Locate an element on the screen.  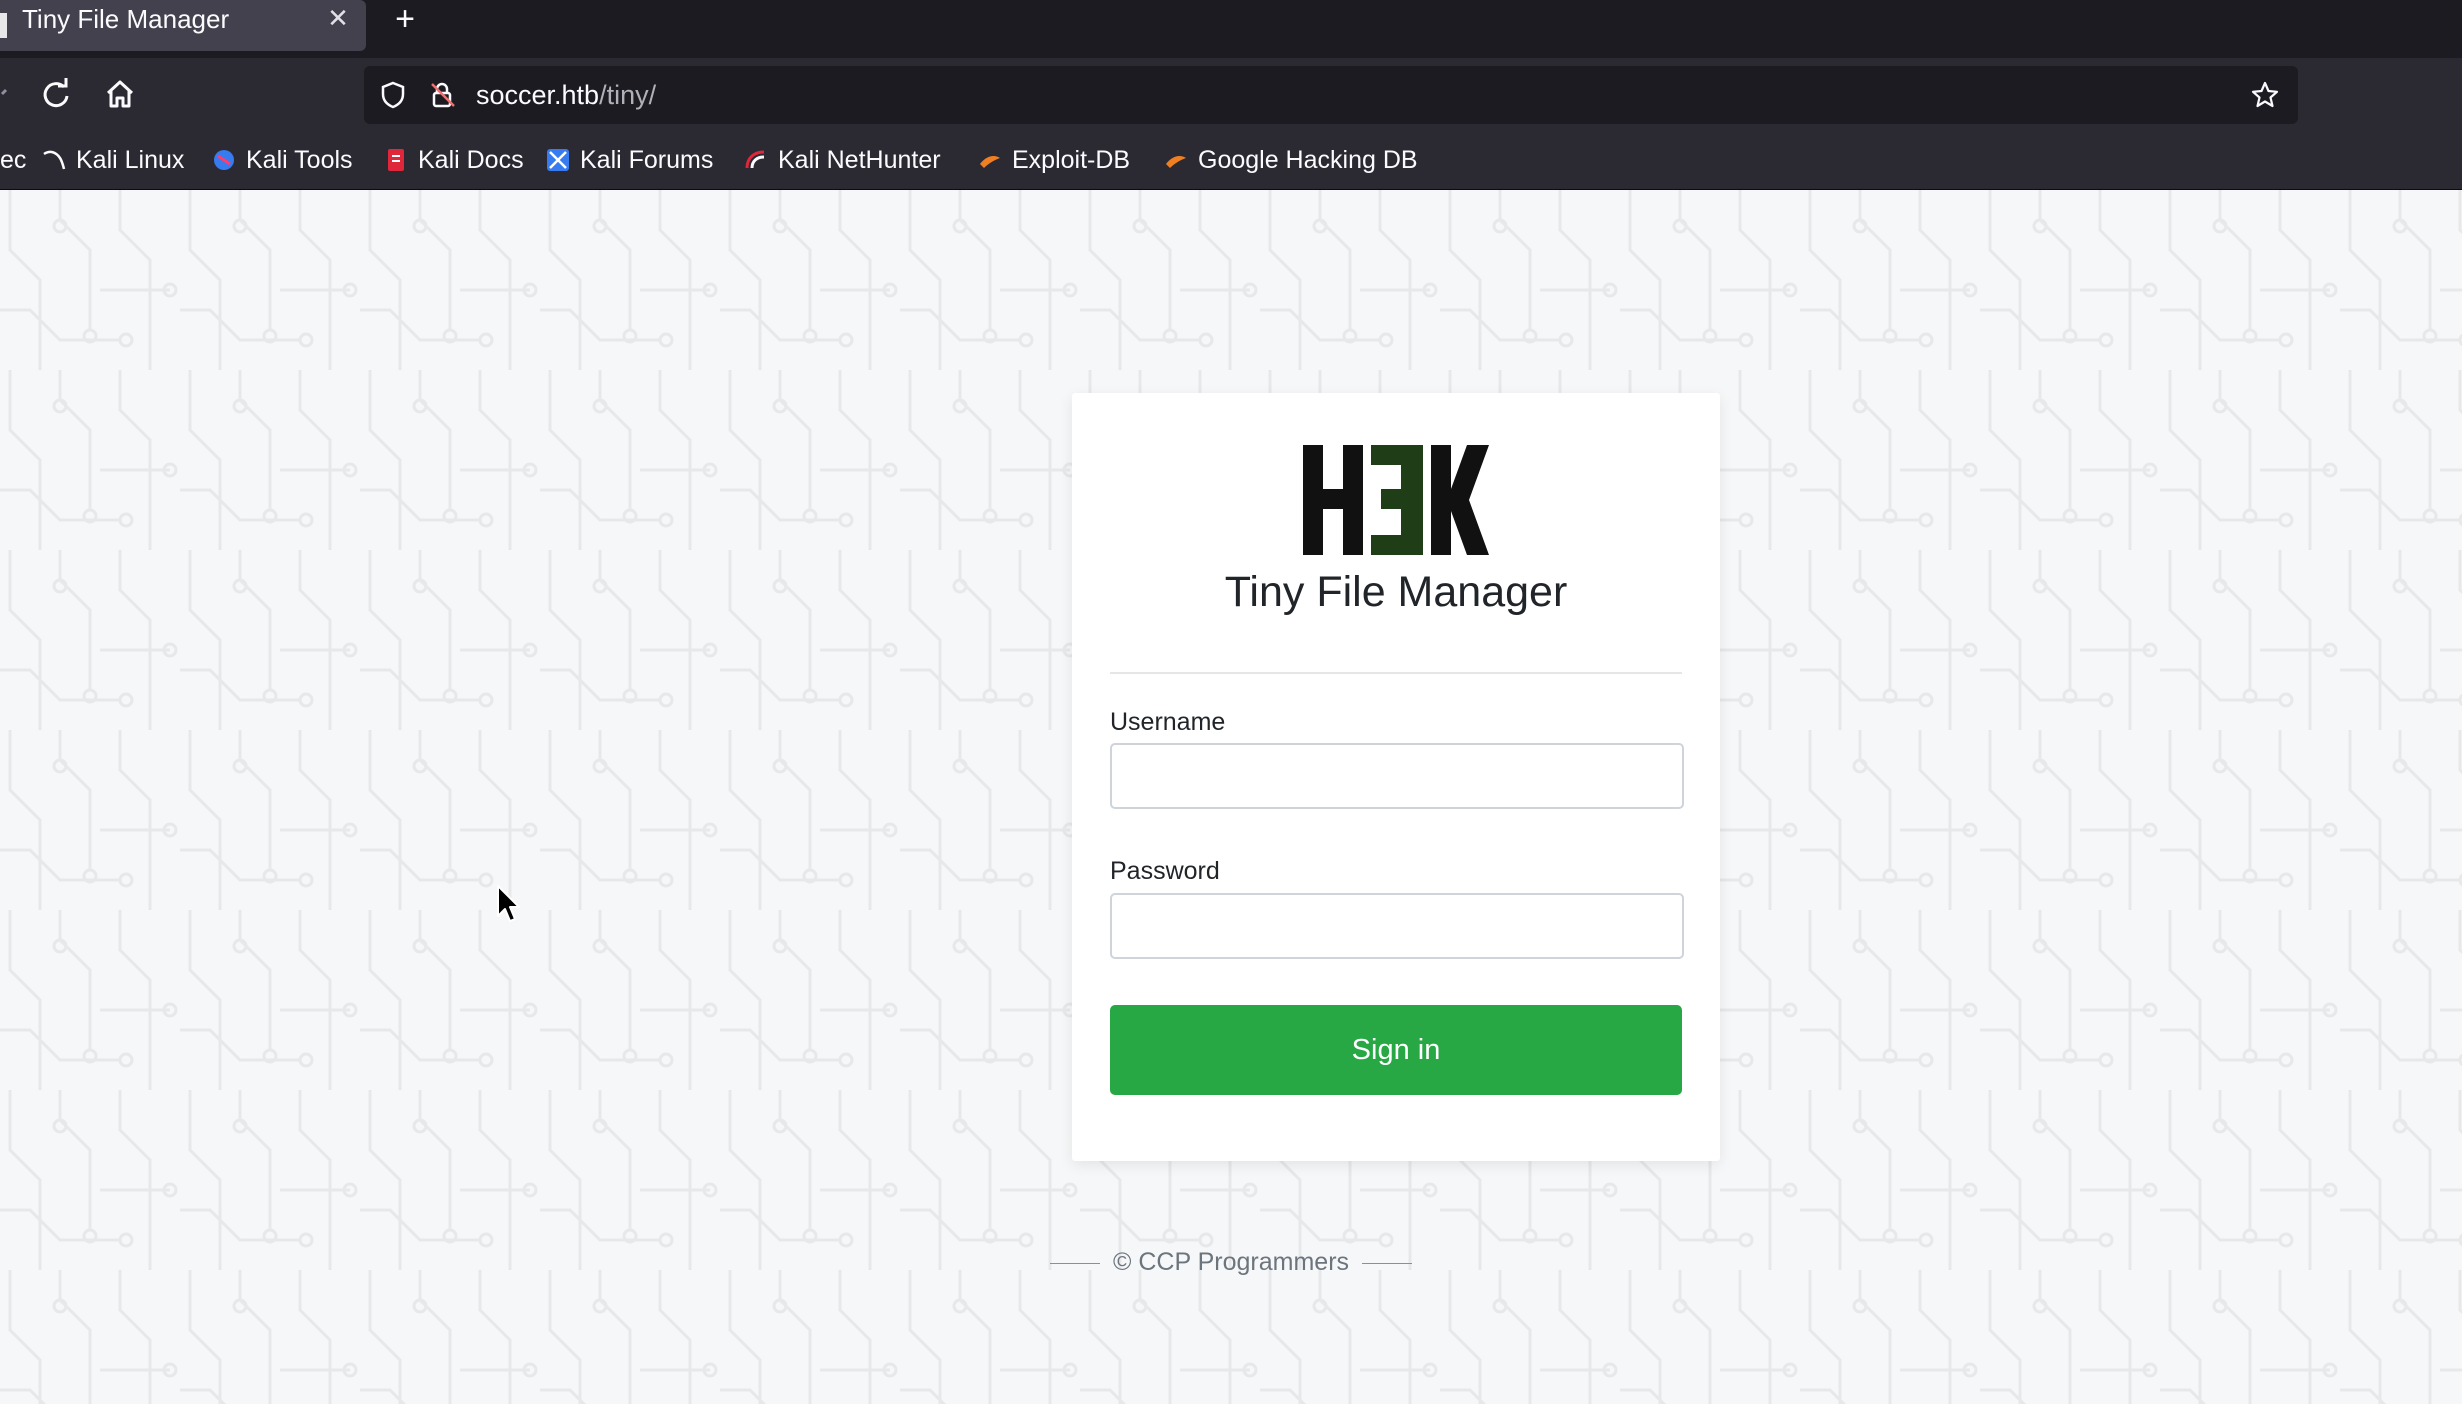
footer-text: © CCP Programmers is located at coordinates (1231, 1262).